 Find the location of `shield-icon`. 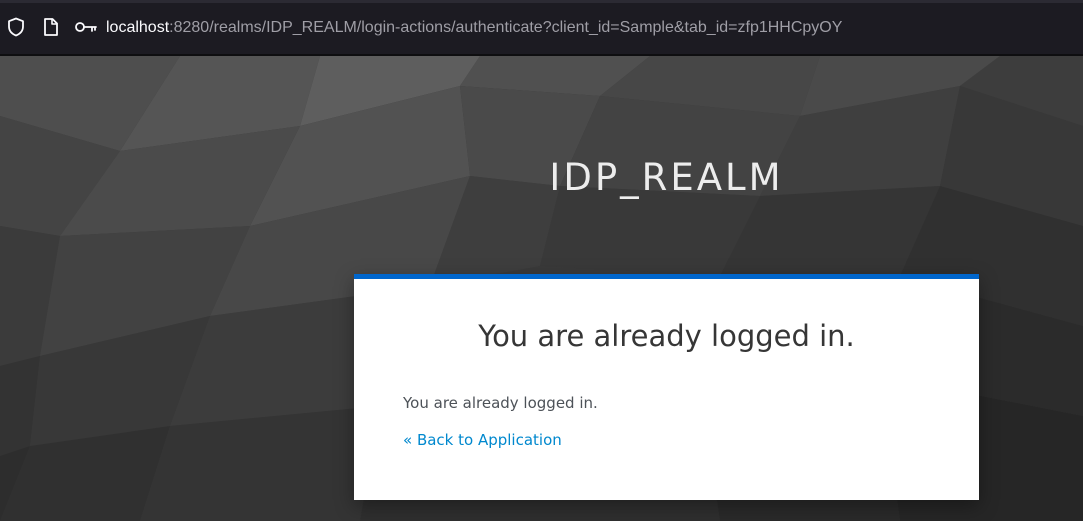

shield-icon is located at coordinates (16, 27).